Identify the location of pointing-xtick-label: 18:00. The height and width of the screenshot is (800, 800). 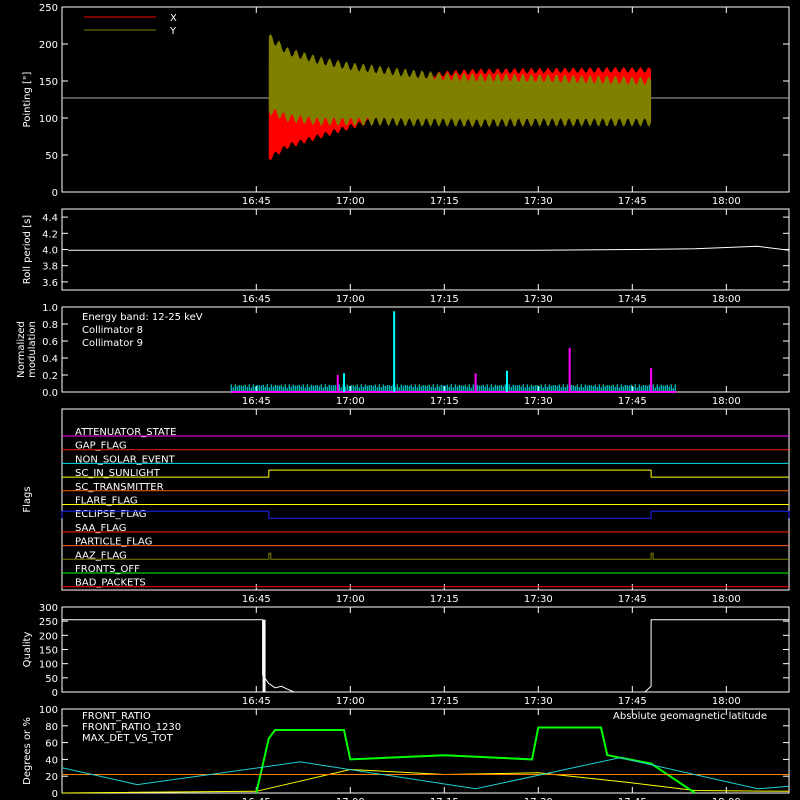
(726, 201).